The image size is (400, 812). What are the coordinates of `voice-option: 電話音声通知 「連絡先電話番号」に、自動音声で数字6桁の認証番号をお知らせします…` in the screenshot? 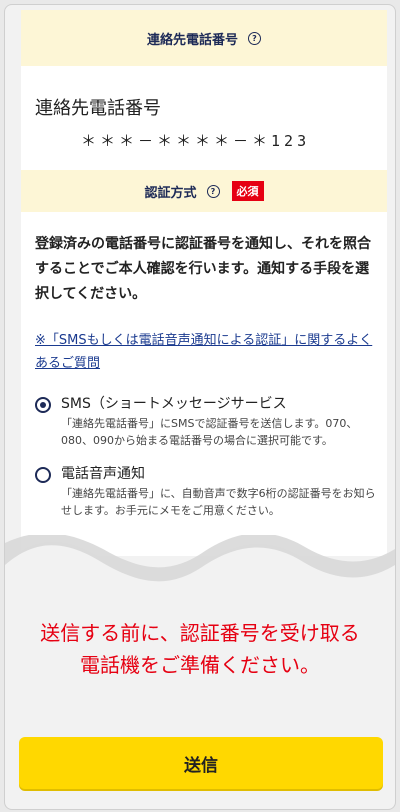 It's located at (204, 491).